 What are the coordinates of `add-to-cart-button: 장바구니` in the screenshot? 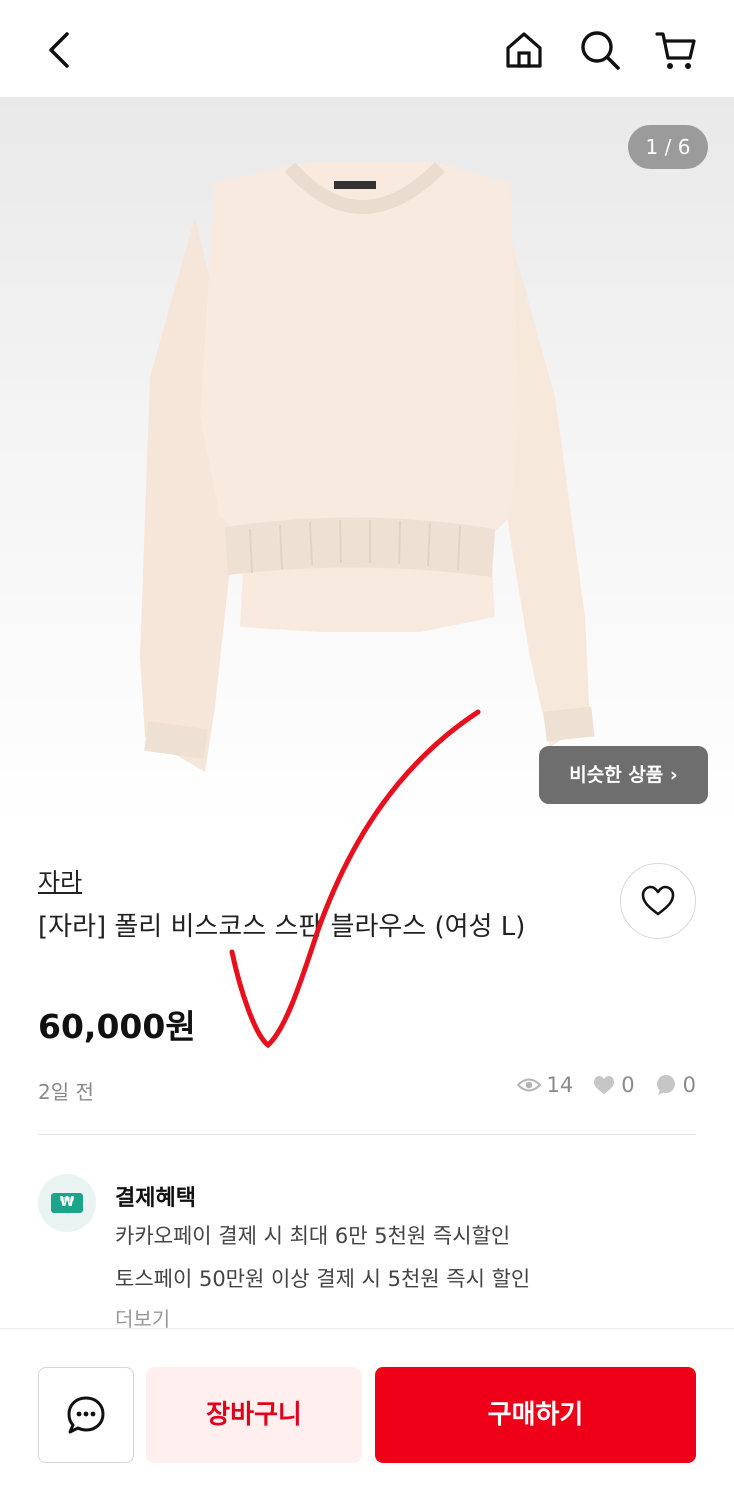 It's located at (254, 1415).